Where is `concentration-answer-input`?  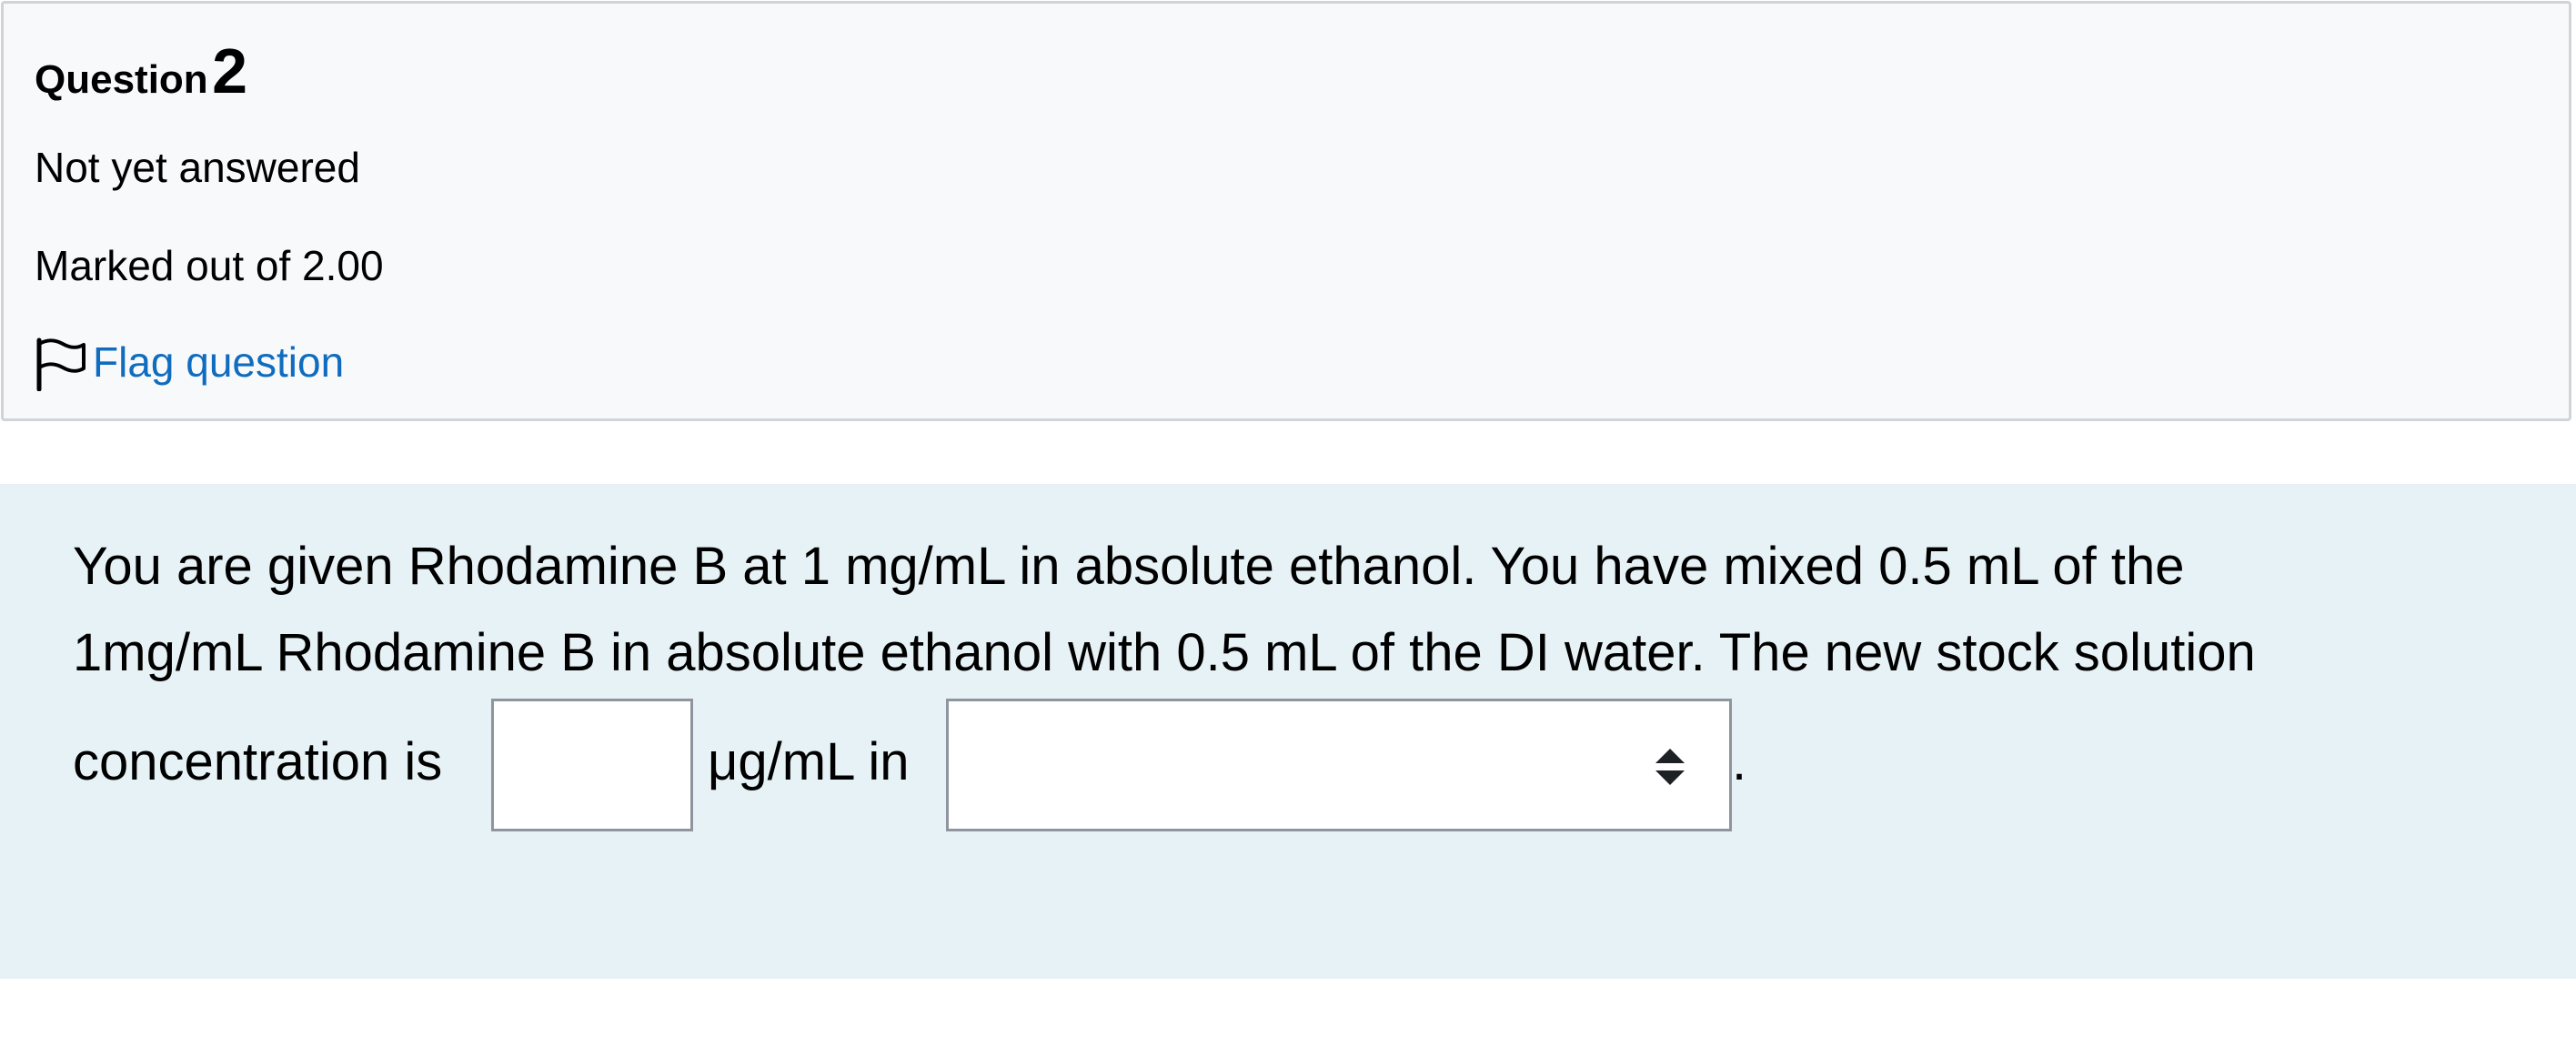 concentration-answer-input is located at coordinates (592, 765).